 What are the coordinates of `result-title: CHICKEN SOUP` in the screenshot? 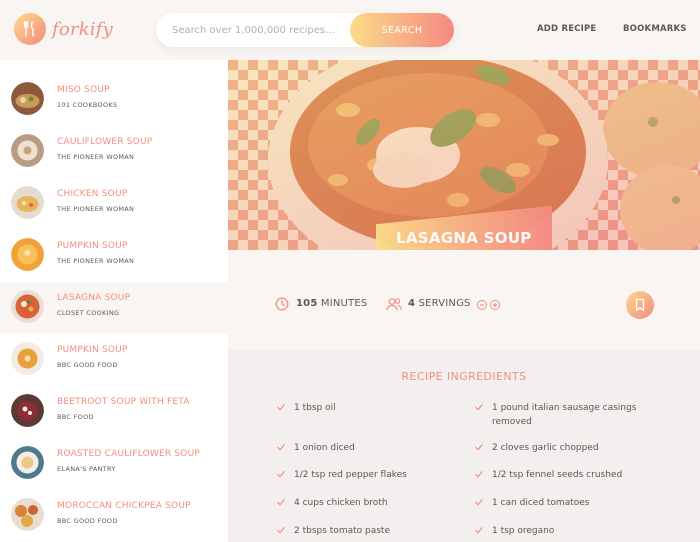 It's located at (92, 194).